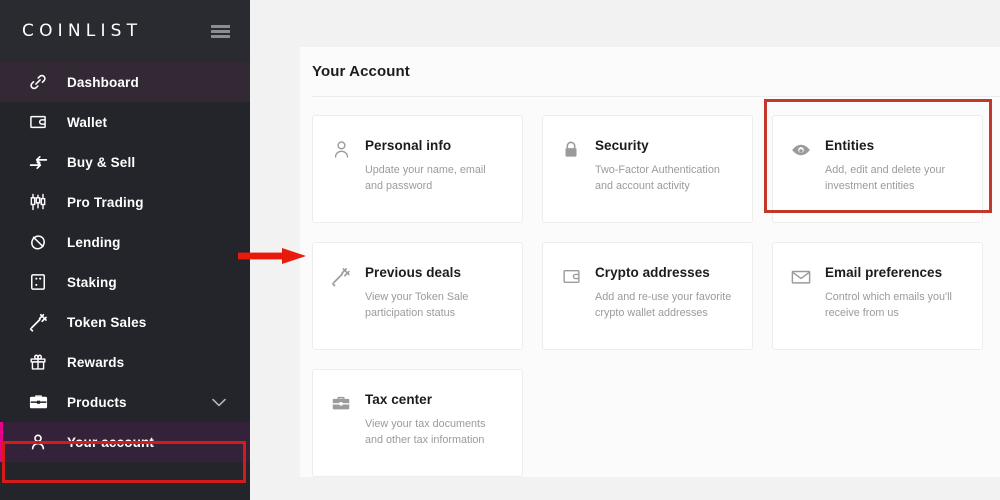 The image size is (1000, 500). Describe the element at coordinates (38, 202) in the screenshot. I see `candlestick-chart-icon` at that location.